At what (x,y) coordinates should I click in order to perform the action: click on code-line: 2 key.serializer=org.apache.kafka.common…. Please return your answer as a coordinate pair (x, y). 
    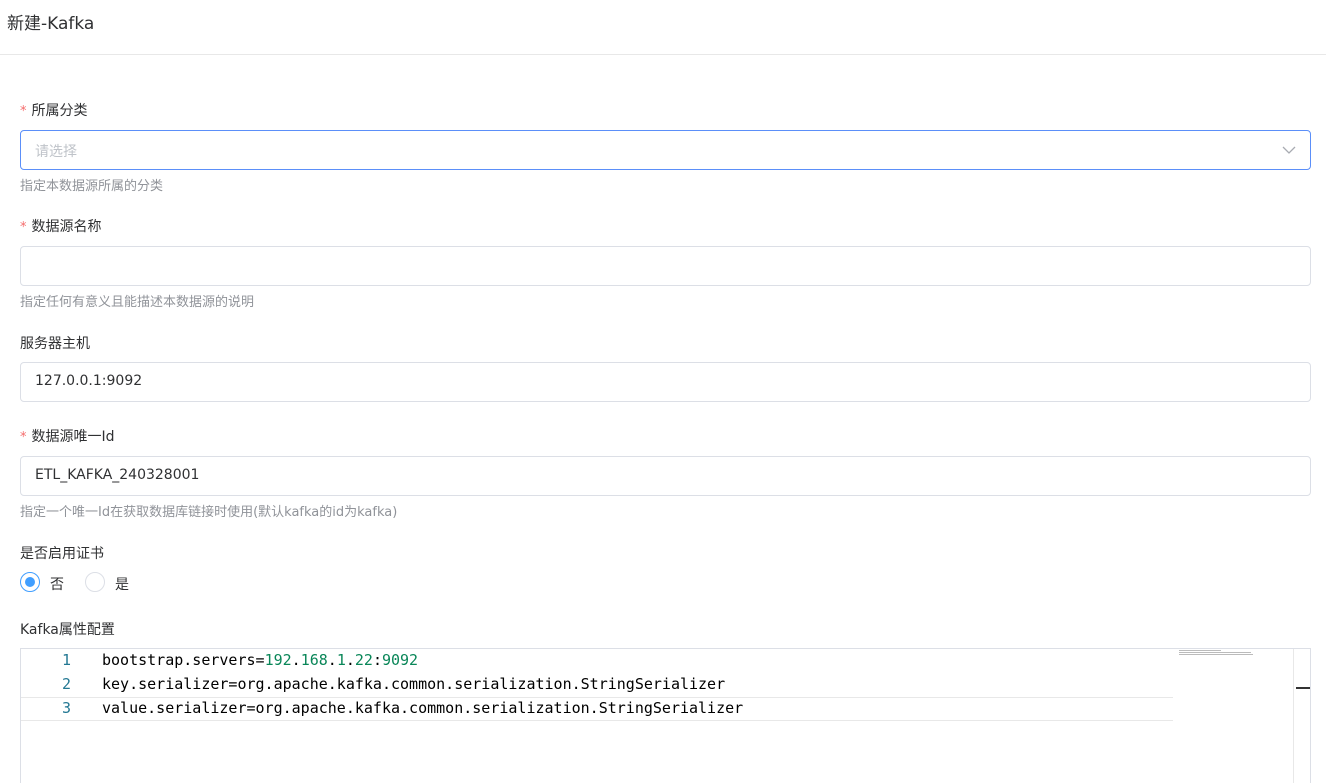
    Looking at the image, I should click on (597, 685).